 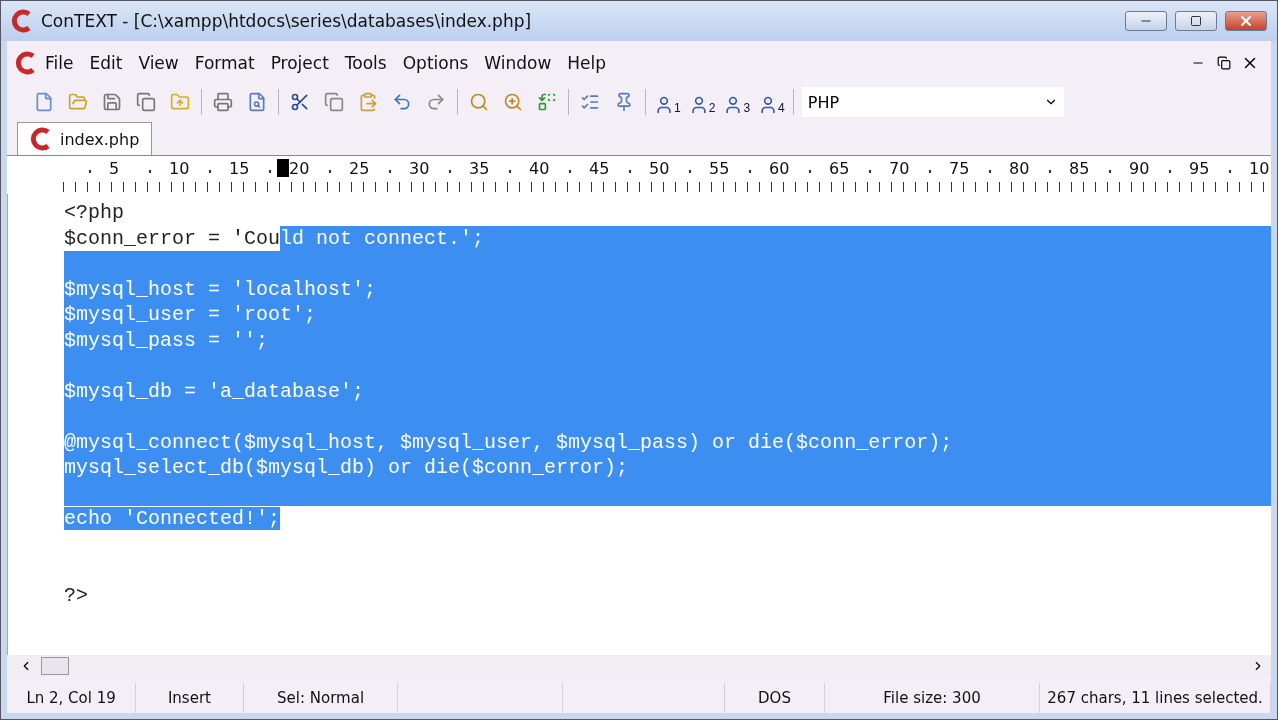 I want to click on maximize-button, so click(x=1196, y=21).